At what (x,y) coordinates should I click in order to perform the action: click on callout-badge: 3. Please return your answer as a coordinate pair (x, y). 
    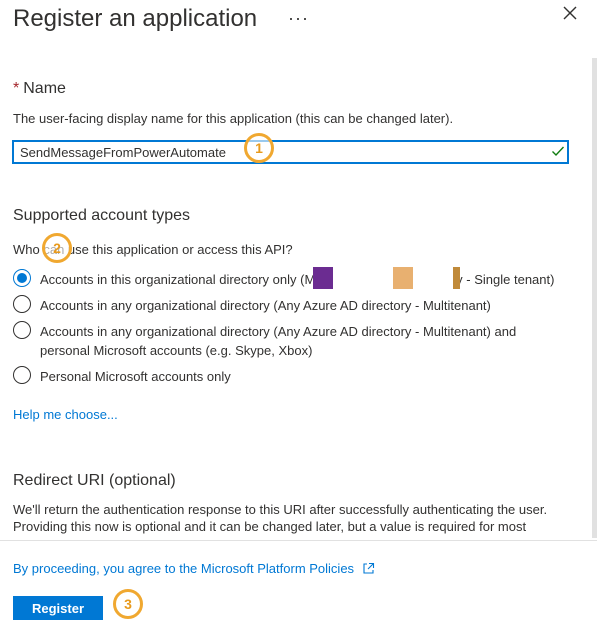
    Looking at the image, I should click on (128, 604).